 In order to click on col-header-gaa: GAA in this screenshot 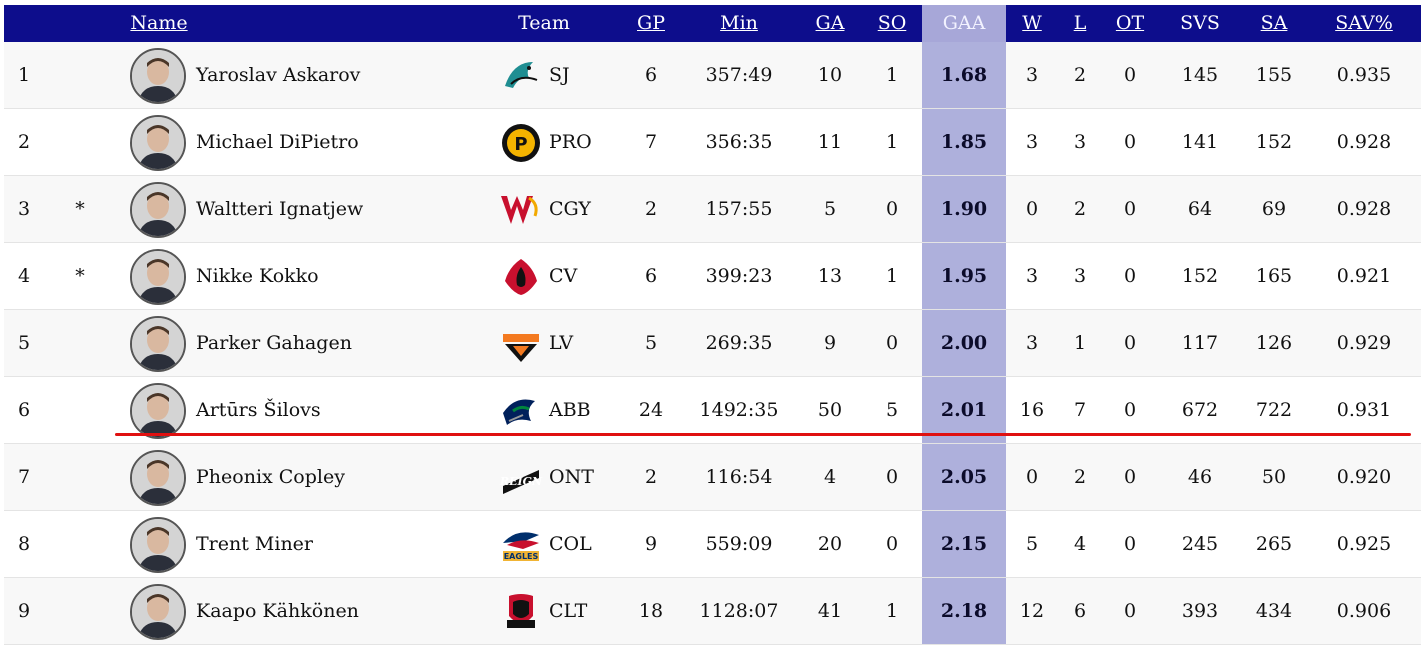, I will do `click(964, 23)`.